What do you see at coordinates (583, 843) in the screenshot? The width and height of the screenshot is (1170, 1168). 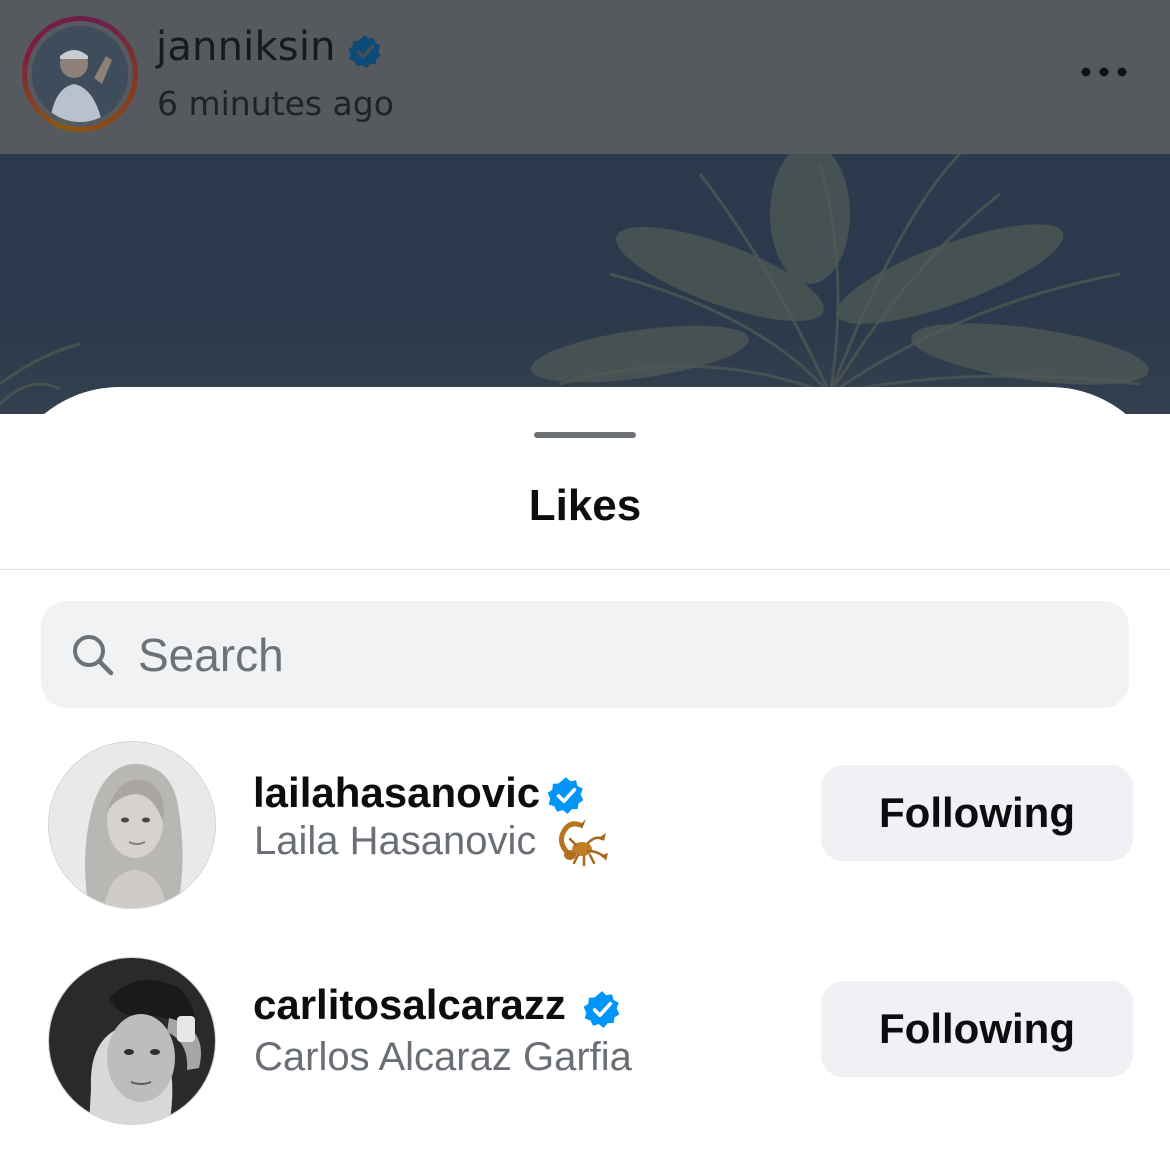 I see `scorpion-icon` at bounding box center [583, 843].